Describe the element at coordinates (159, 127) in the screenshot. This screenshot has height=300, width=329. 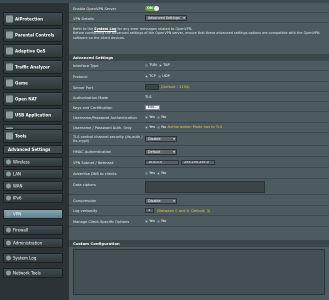
I see `radio-useronly-no` at that location.